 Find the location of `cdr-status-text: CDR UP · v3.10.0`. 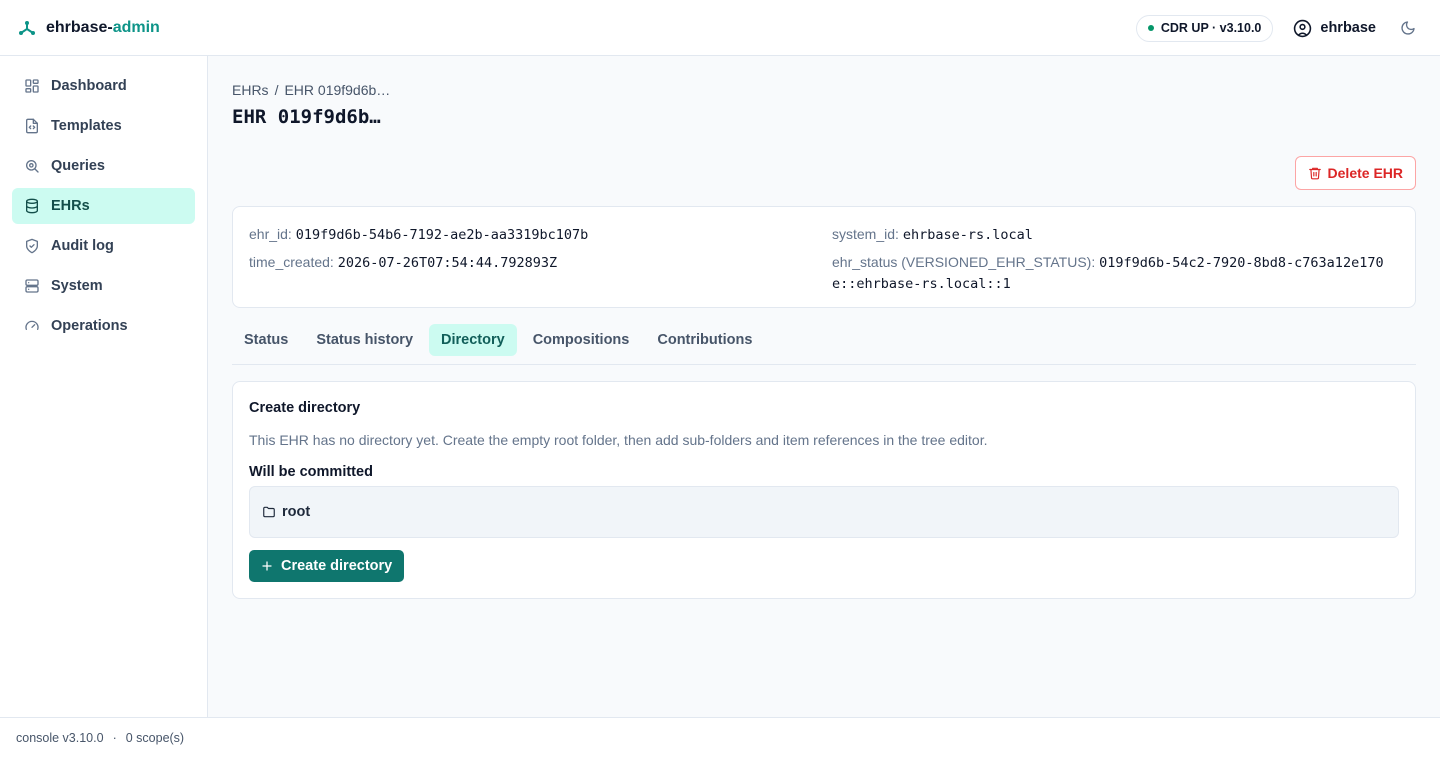

cdr-status-text: CDR UP · v3.10.0 is located at coordinates (1211, 28).